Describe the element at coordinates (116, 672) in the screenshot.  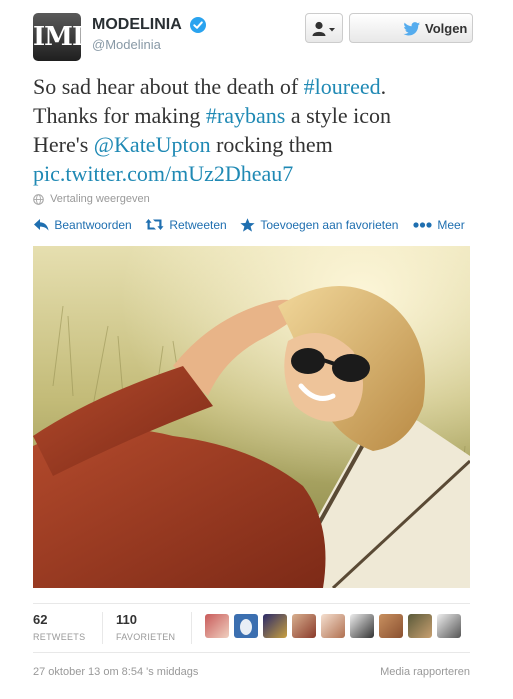
I see `tweet-timestamp: 27 oktober 13 om 8:54 's middags` at that location.